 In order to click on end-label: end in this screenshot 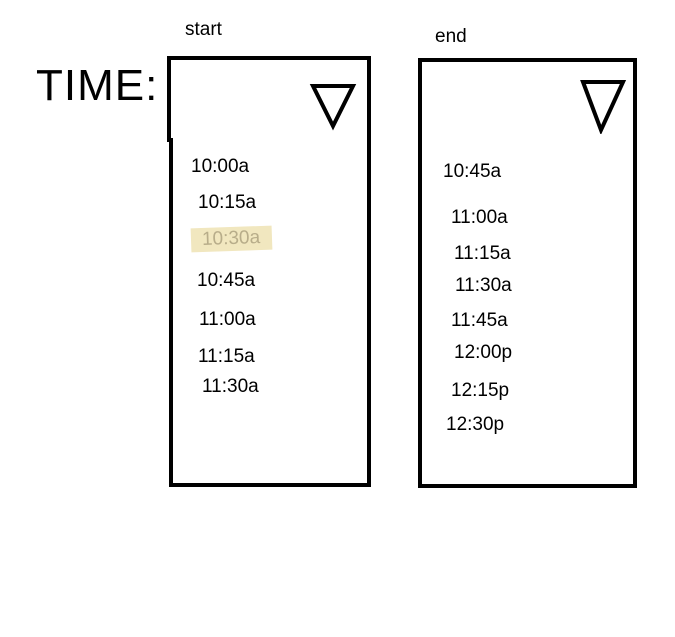, I will do `click(451, 36)`.